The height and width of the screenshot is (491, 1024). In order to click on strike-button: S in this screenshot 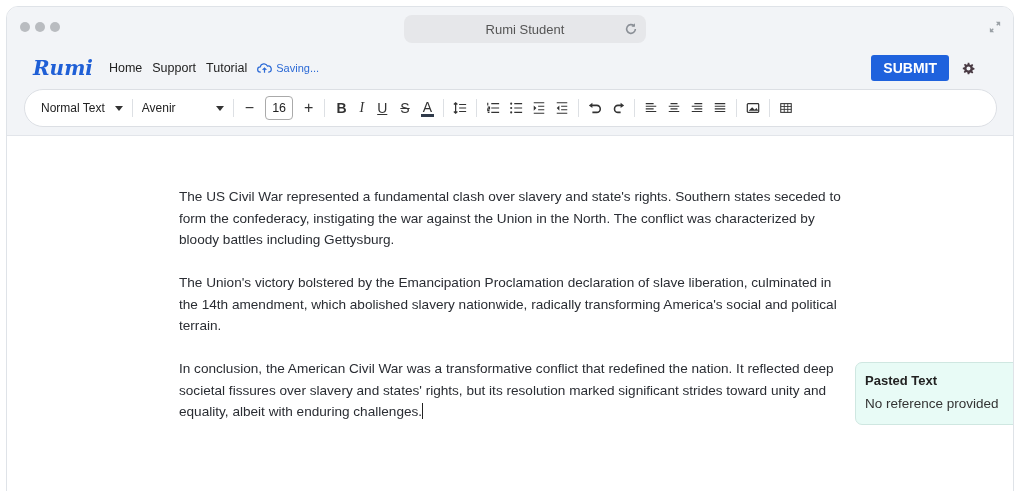, I will do `click(405, 108)`.